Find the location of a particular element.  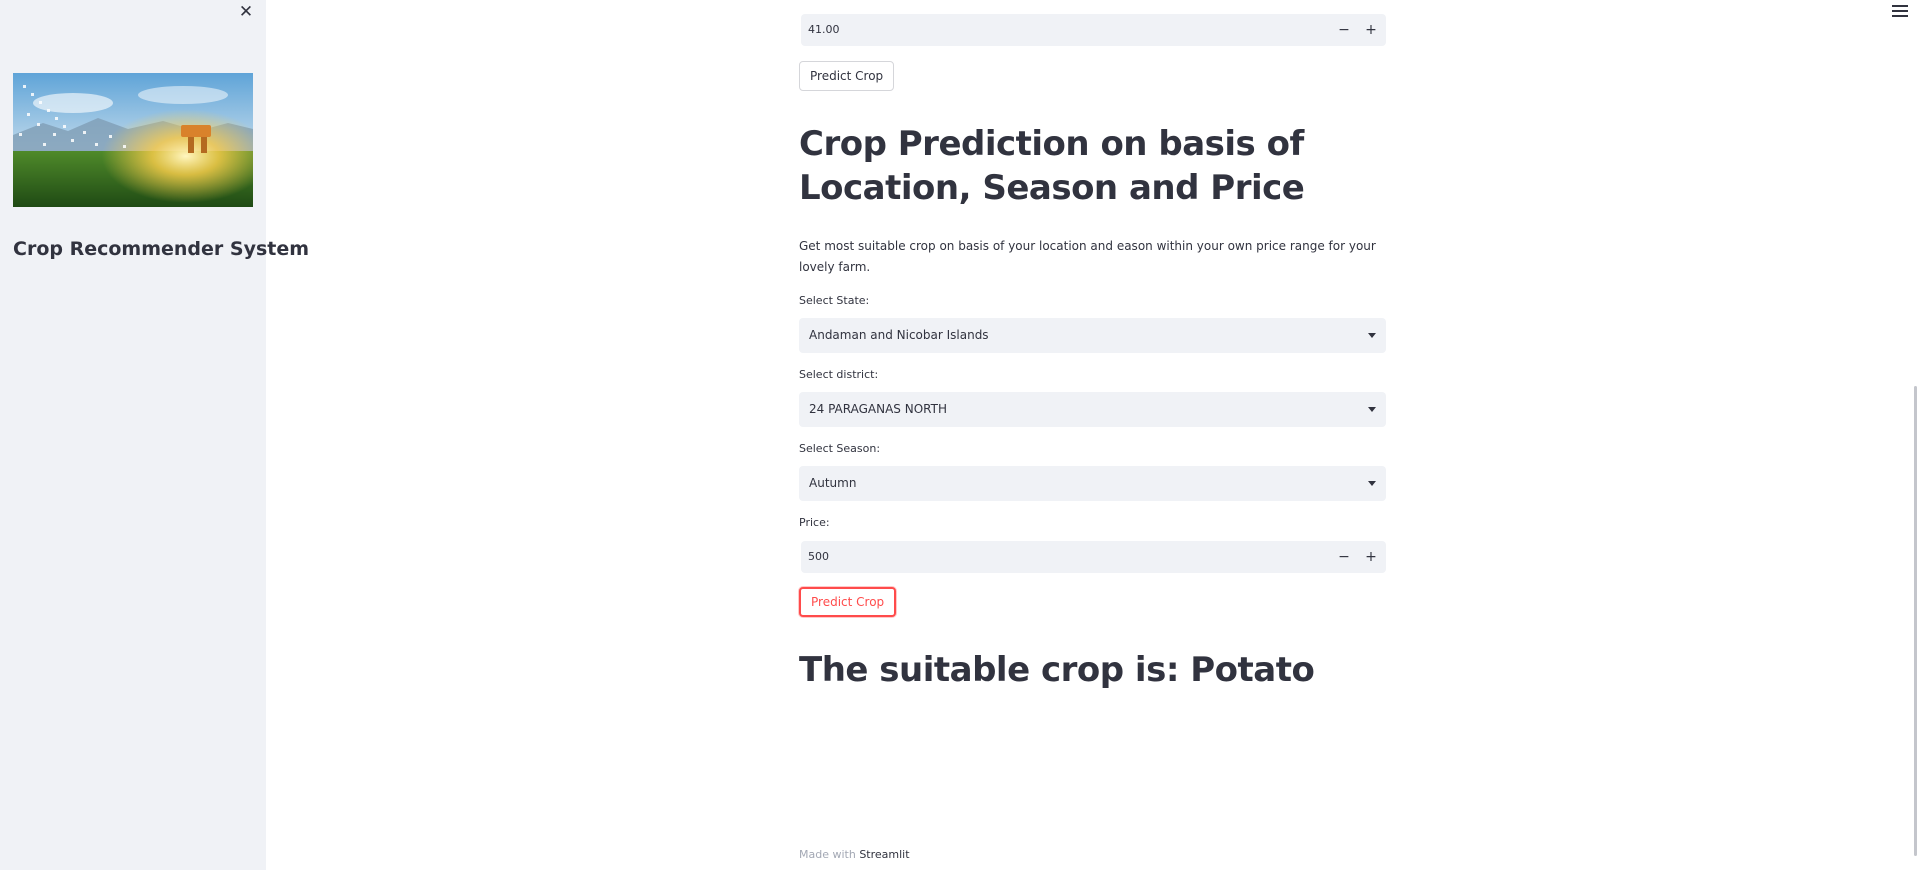

season-select: Autumn is located at coordinates (1092, 483).